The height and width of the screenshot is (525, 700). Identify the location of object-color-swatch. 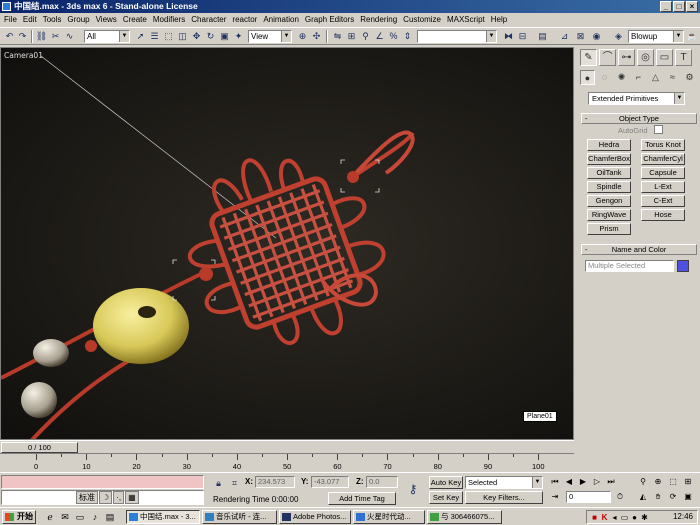
(683, 266).